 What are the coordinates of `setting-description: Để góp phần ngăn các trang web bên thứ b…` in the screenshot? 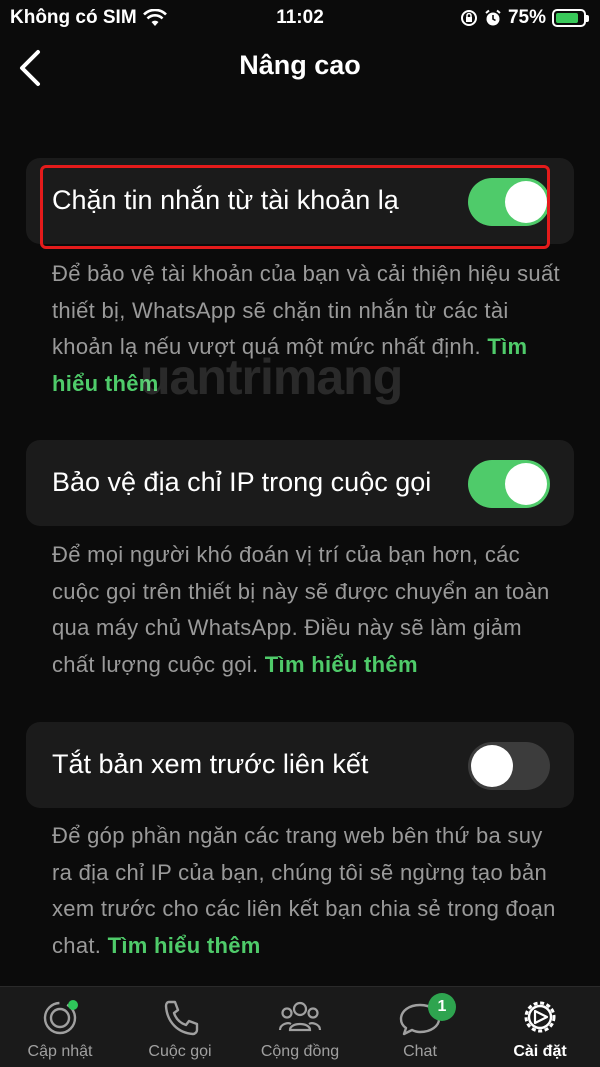 It's located at (307, 891).